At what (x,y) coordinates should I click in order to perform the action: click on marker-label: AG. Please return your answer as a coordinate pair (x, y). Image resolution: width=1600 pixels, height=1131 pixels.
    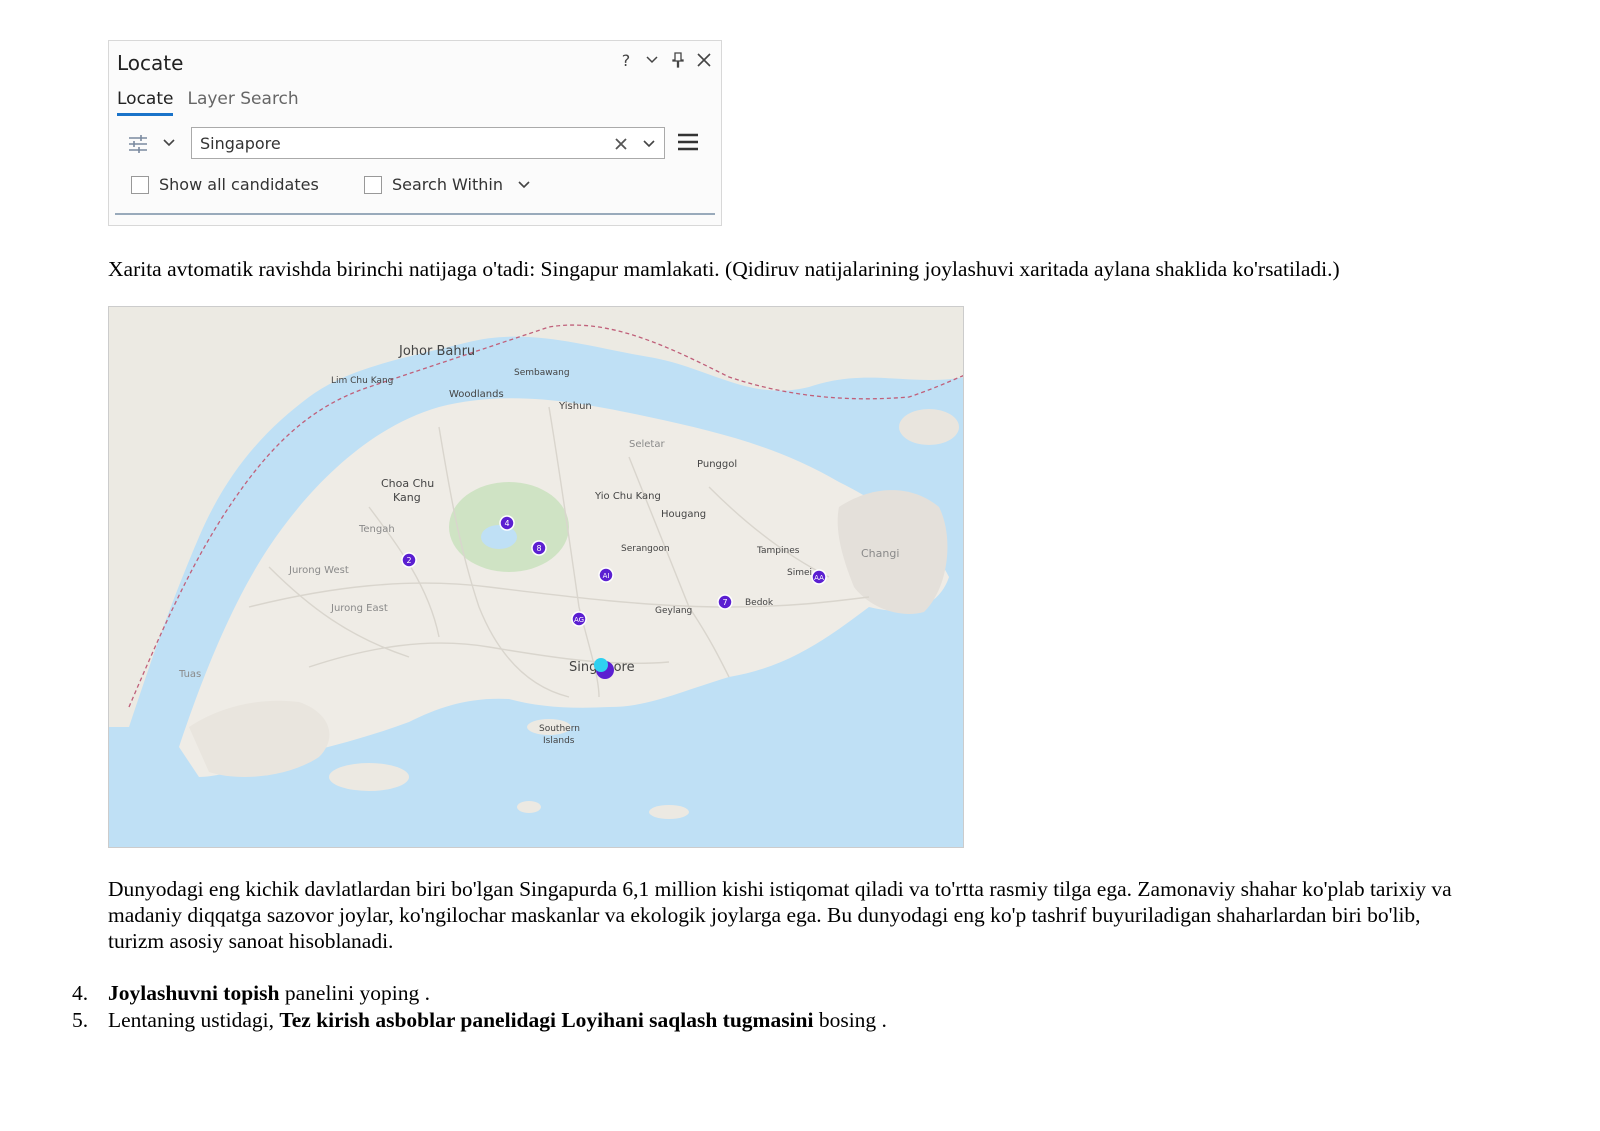
    Looking at the image, I should click on (579, 620).